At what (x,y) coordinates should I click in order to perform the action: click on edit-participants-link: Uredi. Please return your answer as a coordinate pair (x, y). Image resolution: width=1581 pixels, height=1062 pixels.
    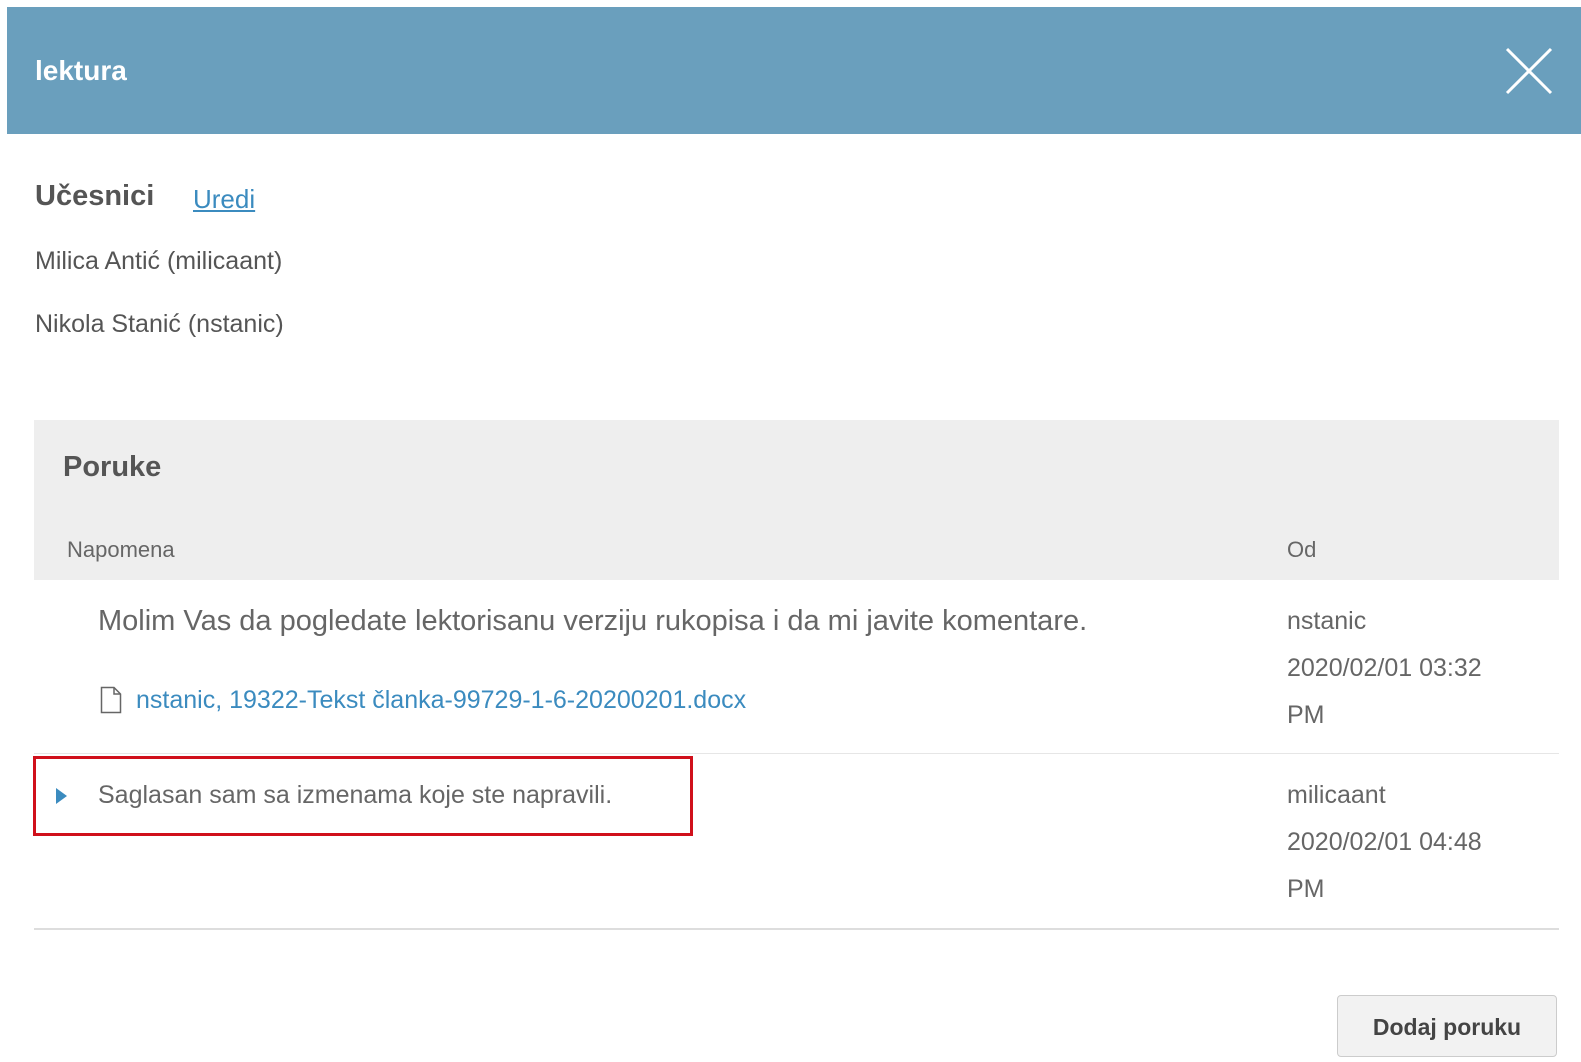
    Looking at the image, I should click on (224, 199).